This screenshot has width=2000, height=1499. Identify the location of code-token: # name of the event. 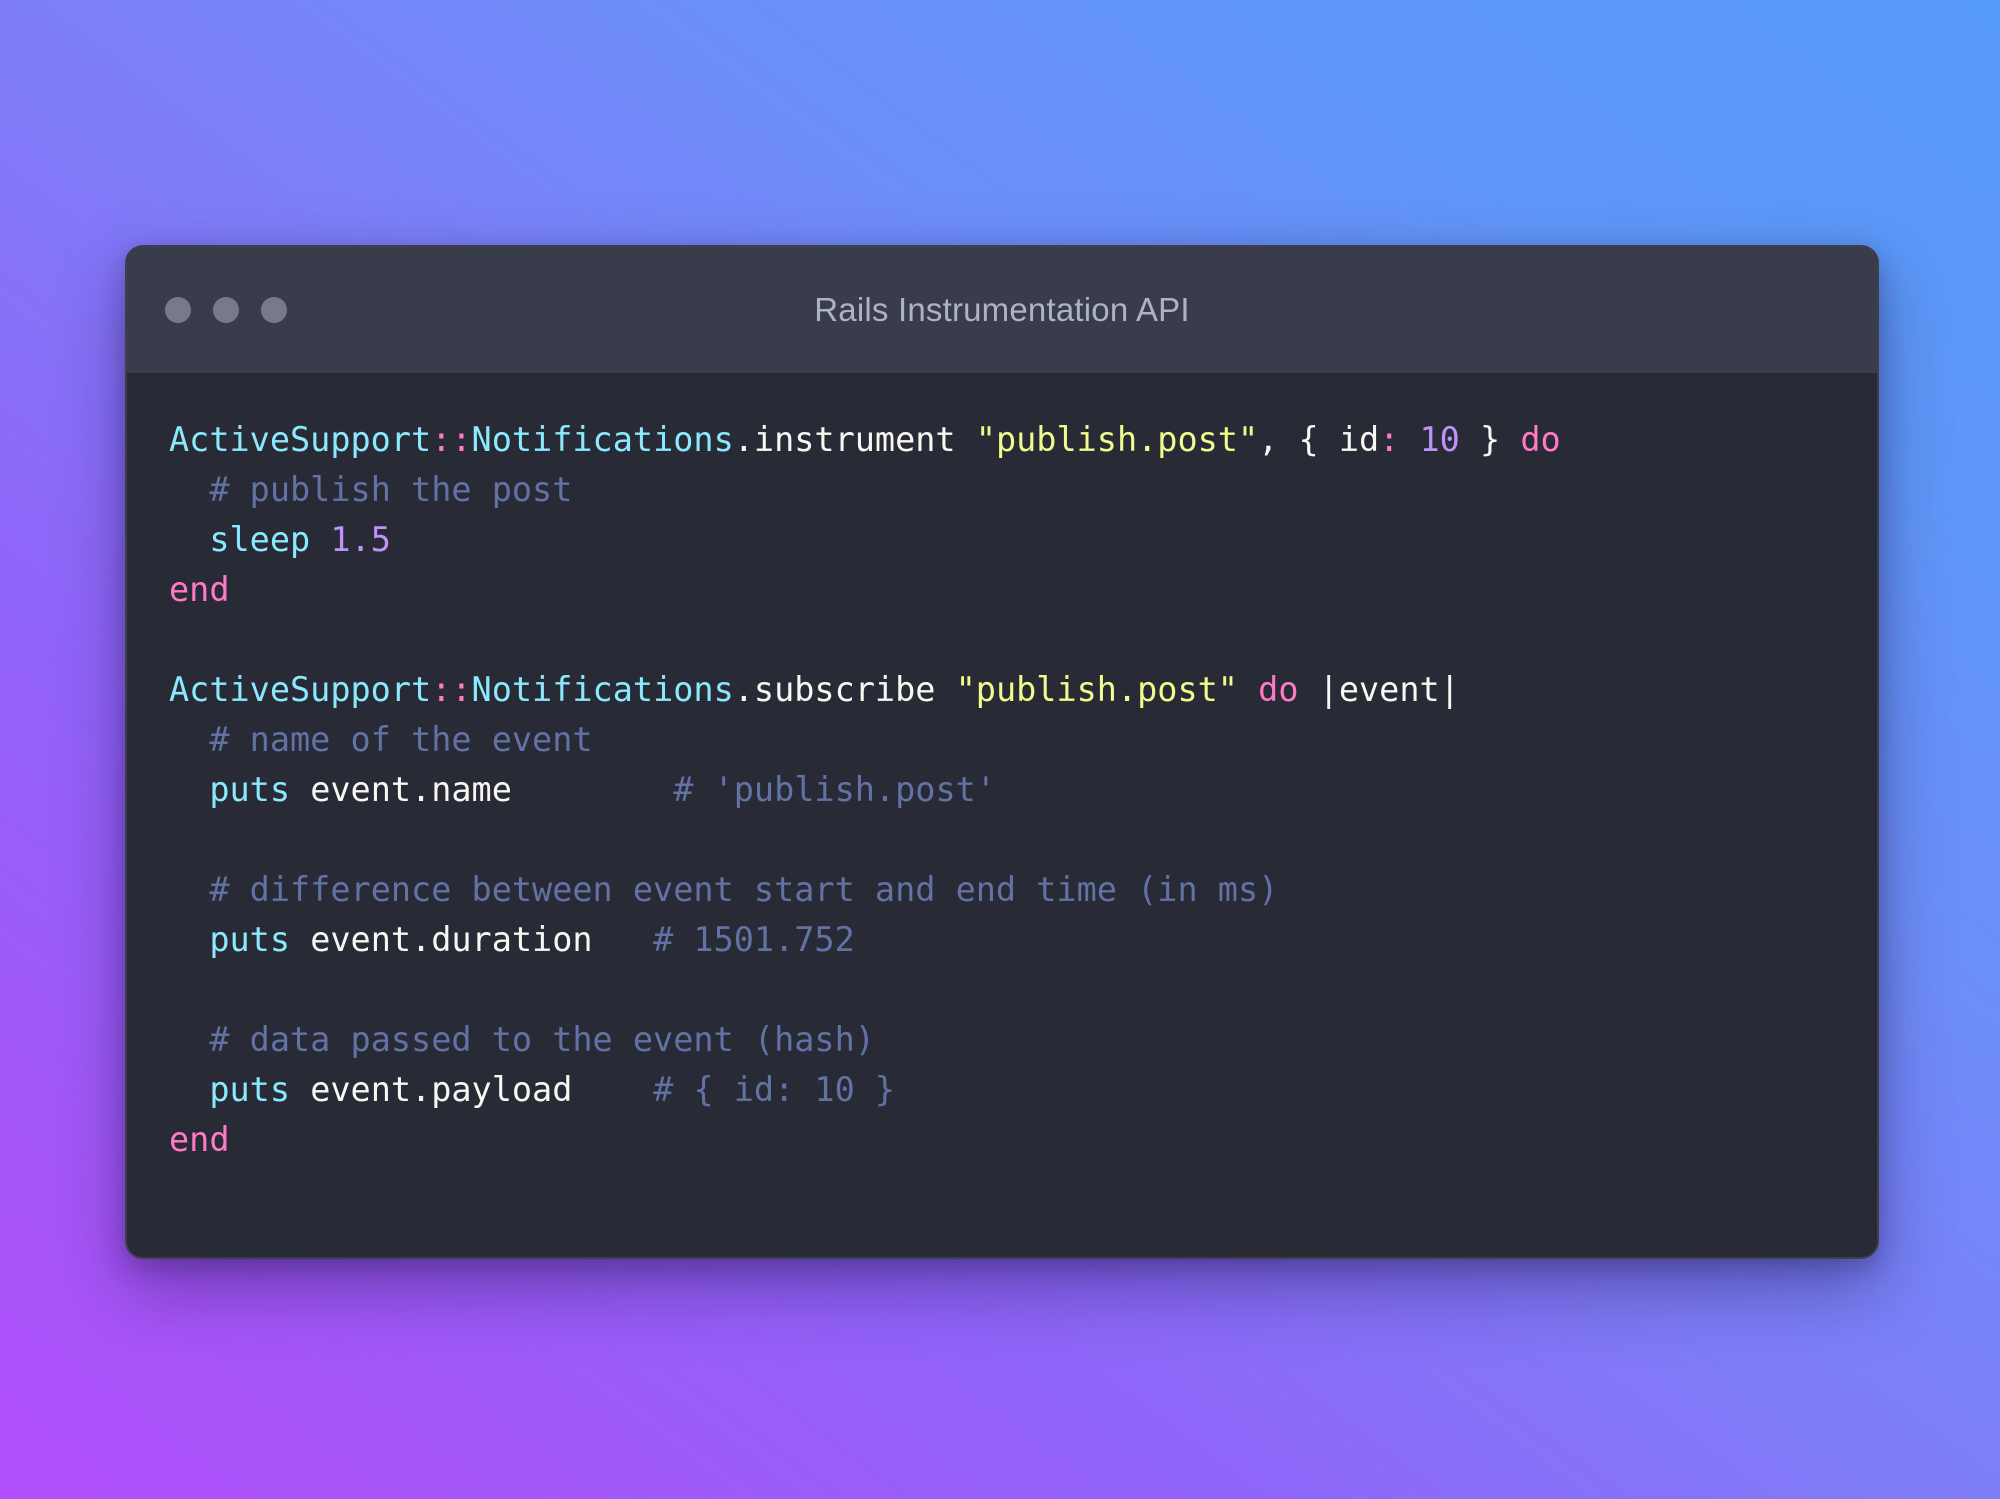
(401, 739).